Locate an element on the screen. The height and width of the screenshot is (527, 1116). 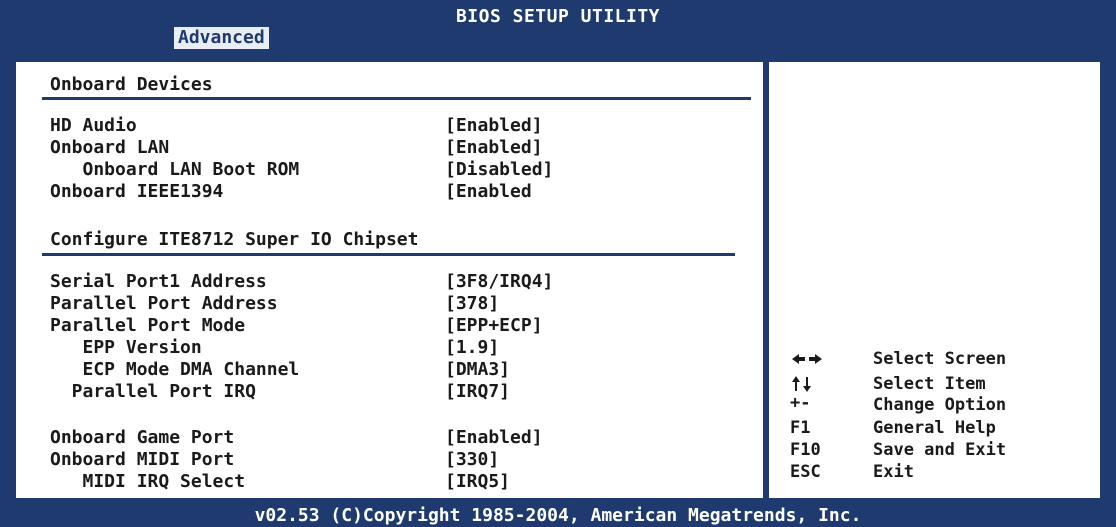
setting-label-midi-port: Onboard MIDI Port is located at coordinates (142, 460).